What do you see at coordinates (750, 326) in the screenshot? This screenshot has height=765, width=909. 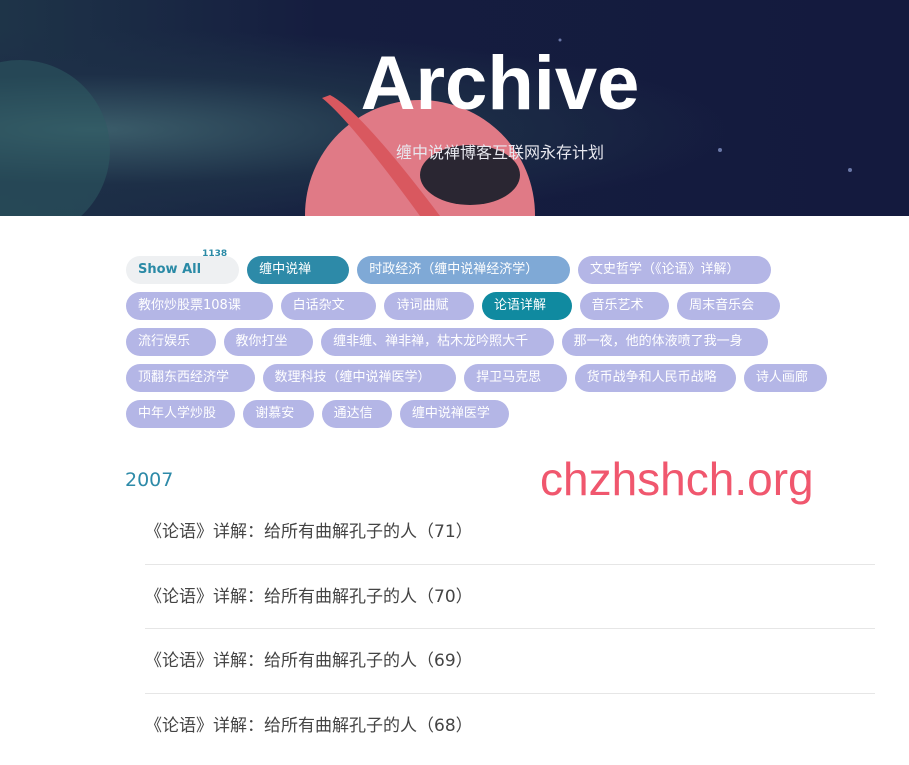 I see `tag-count: 20` at bounding box center [750, 326].